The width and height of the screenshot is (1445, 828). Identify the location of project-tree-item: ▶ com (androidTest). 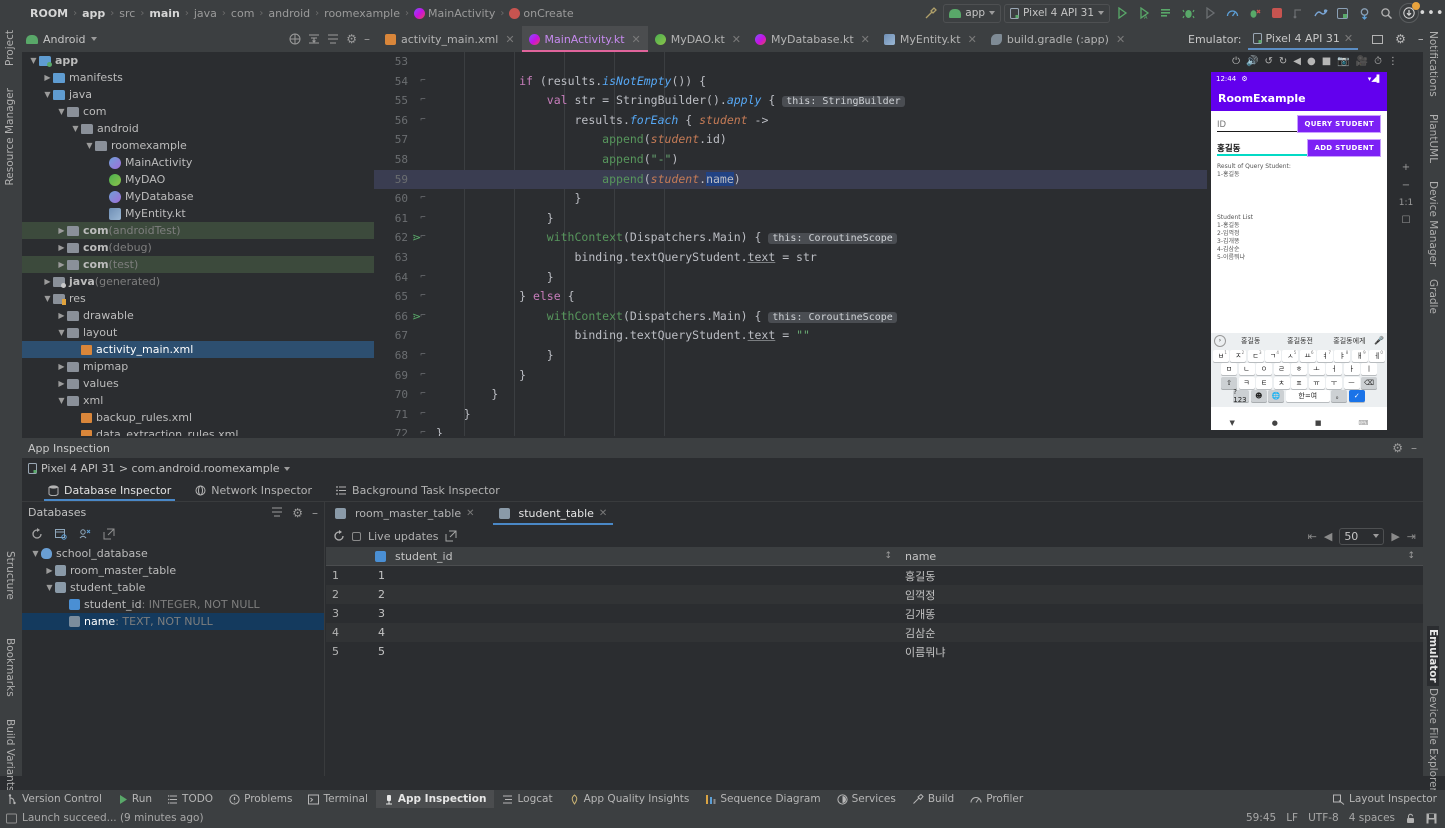
(198, 230).